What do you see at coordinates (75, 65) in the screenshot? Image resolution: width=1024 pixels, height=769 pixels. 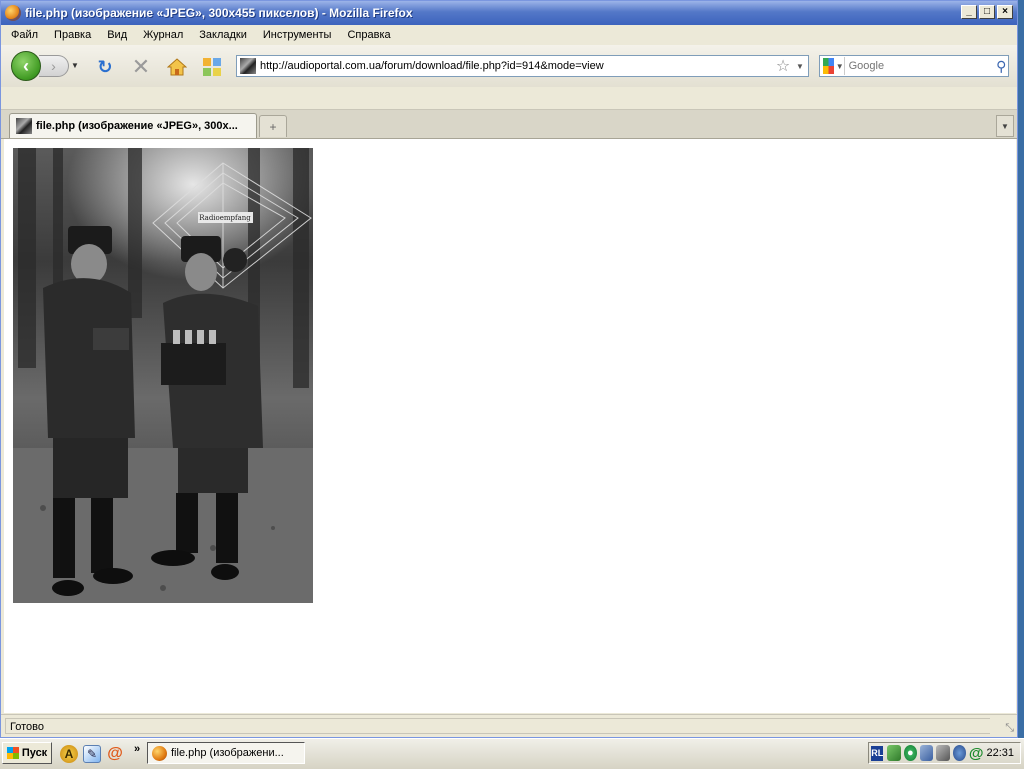 I see `history-dropdown-icon: ▼` at bounding box center [75, 65].